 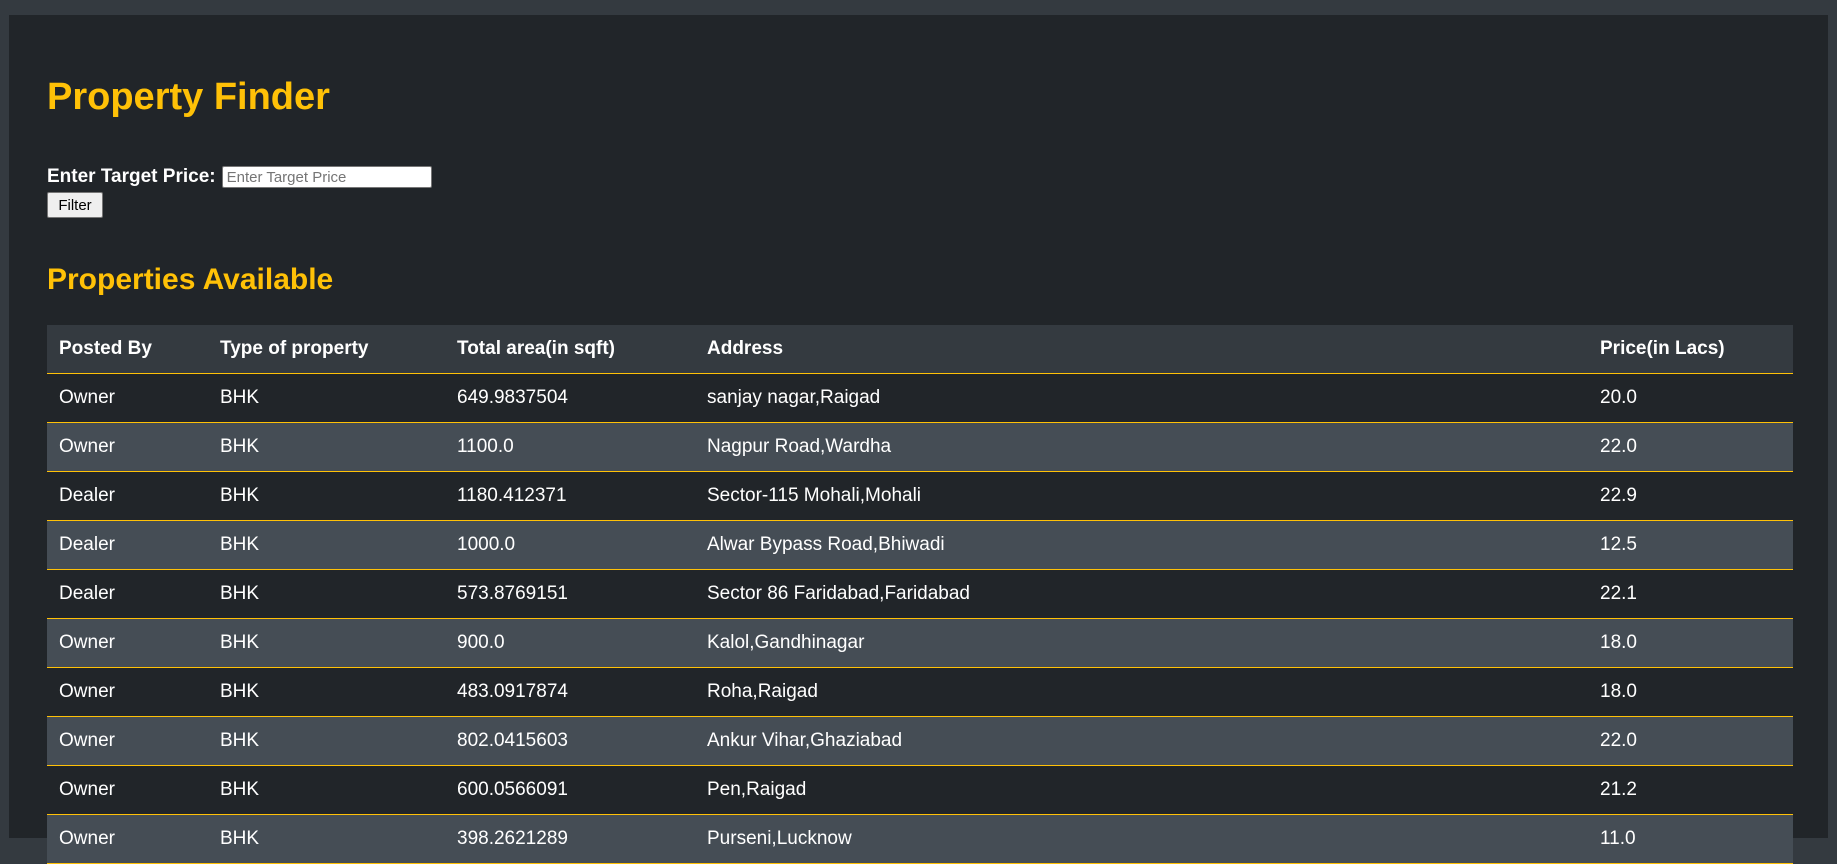 I want to click on header-price: Price(in Lacs), so click(x=1690, y=349).